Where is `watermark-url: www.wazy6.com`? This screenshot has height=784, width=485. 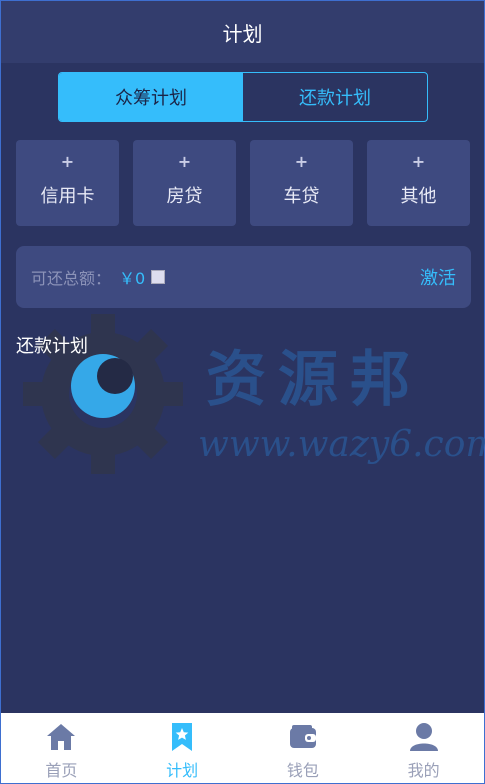
watermark-url: www.wazy6.com is located at coordinates (341, 444).